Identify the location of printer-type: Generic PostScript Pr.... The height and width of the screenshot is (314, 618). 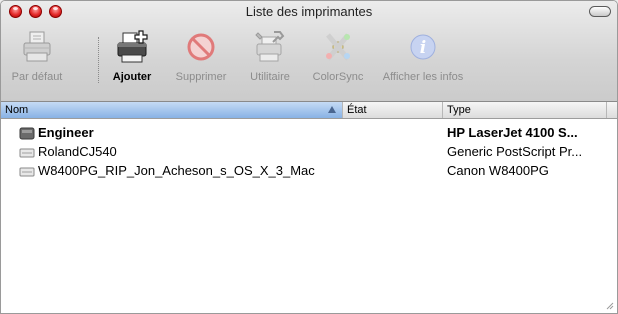
(515, 151).